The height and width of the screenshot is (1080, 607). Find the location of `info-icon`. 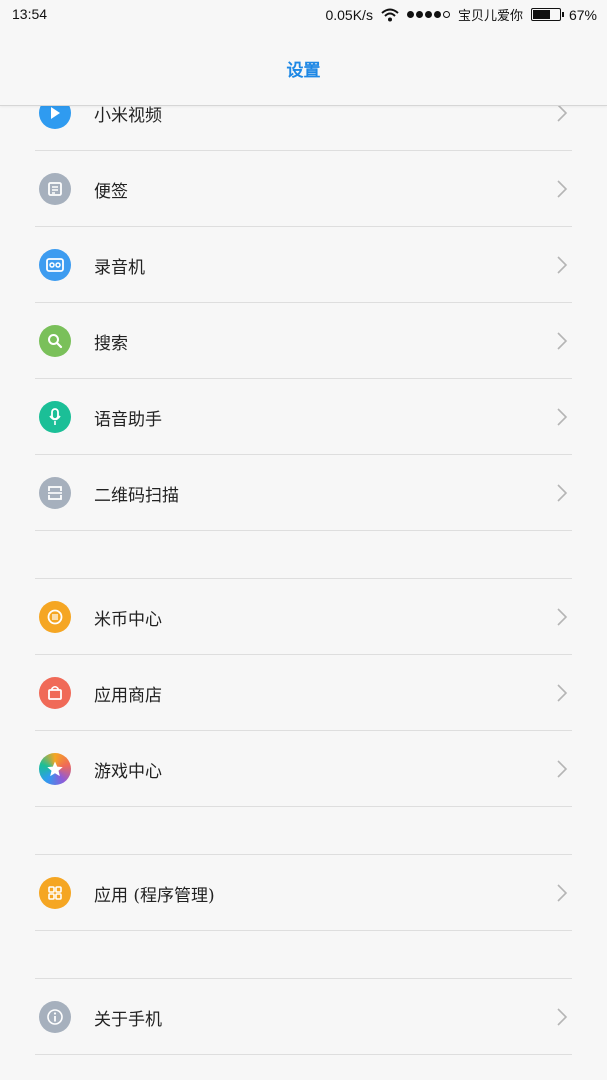

info-icon is located at coordinates (55, 1017).